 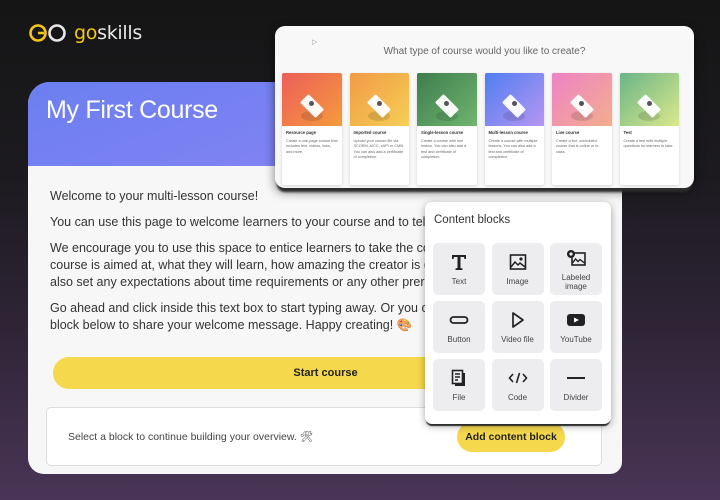 I want to click on course-type-name: Multi-lesson course, so click(x=508, y=132).